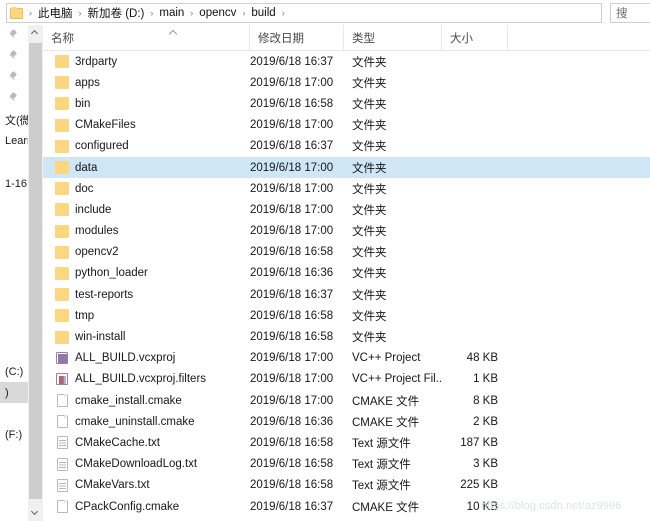 The image size is (650, 521). What do you see at coordinates (393, 37) in the screenshot?
I see `column-header-type: 类型` at bounding box center [393, 37].